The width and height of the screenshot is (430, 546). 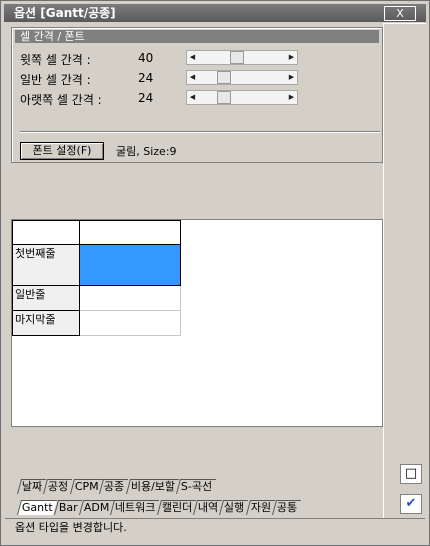 I want to click on preview-sample-last, so click(x=130, y=323).